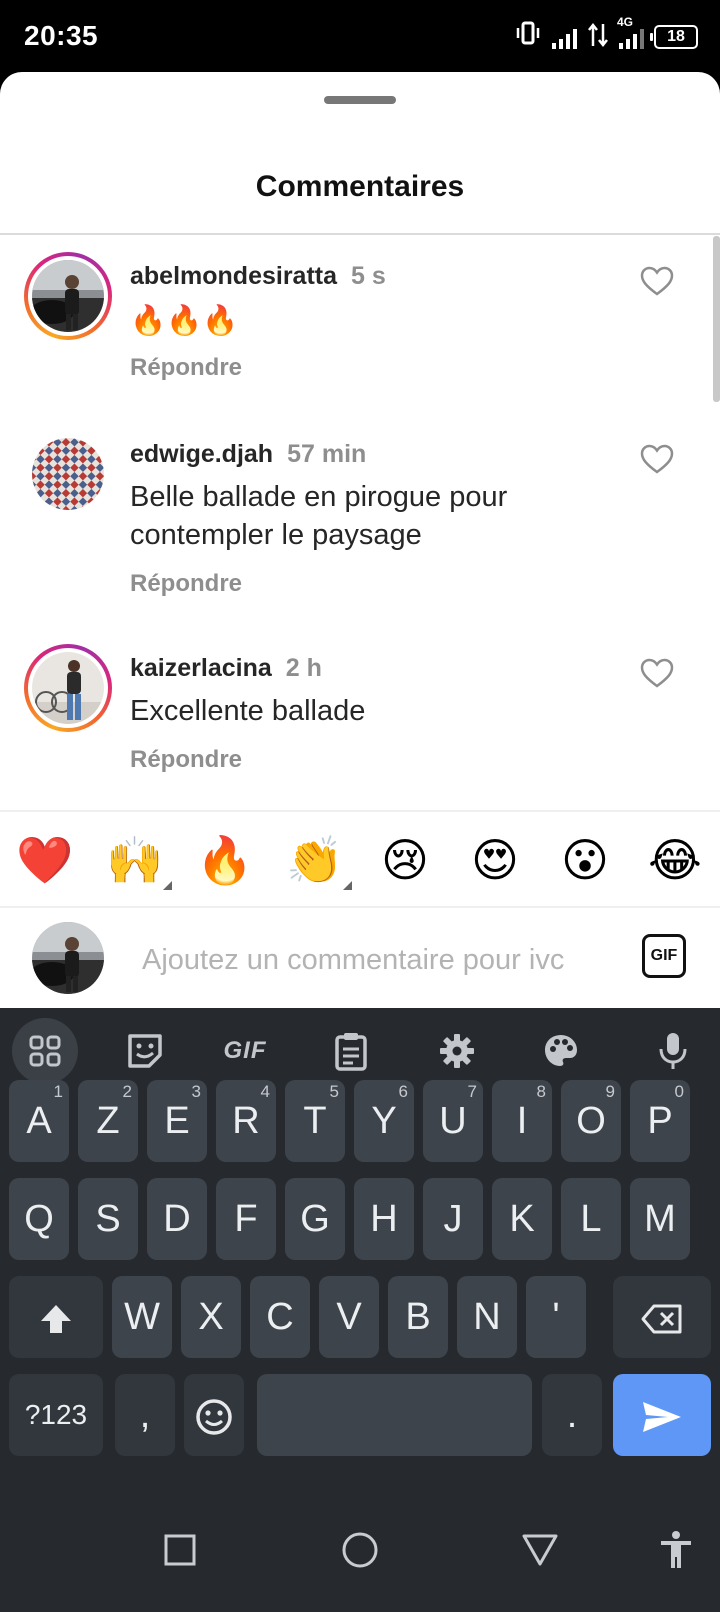 Image resolution: width=720 pixels, height=1612 pixels. I want to click on key-u: U7, so click(453, 1121).